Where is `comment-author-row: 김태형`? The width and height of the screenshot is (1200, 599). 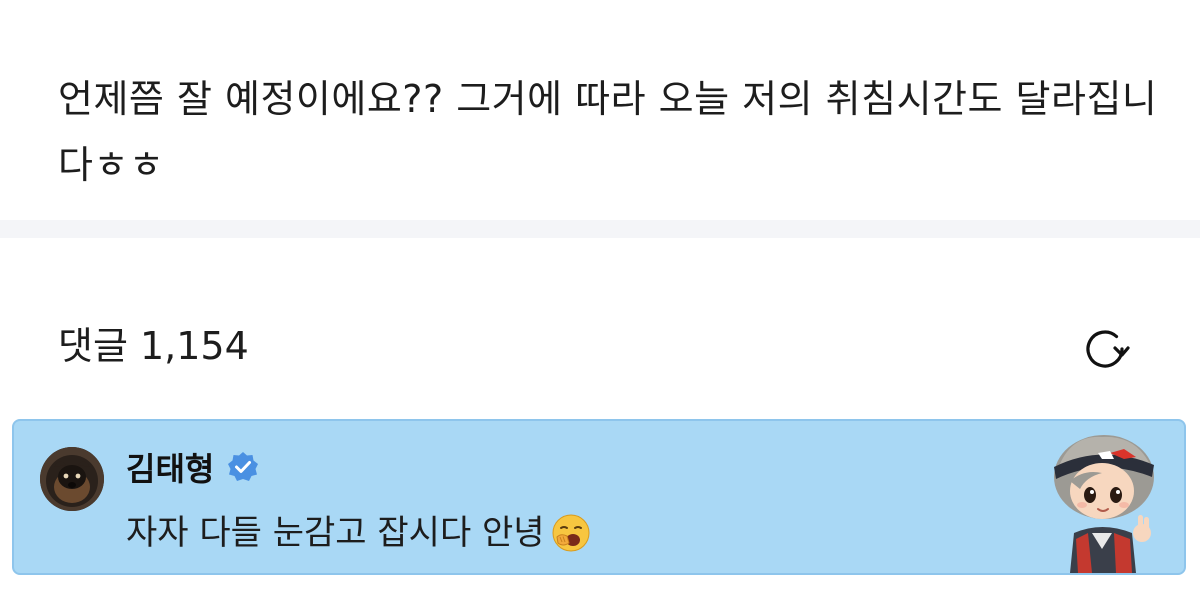 comment-author-row: 김태형 is located at coordinates (193, 467).